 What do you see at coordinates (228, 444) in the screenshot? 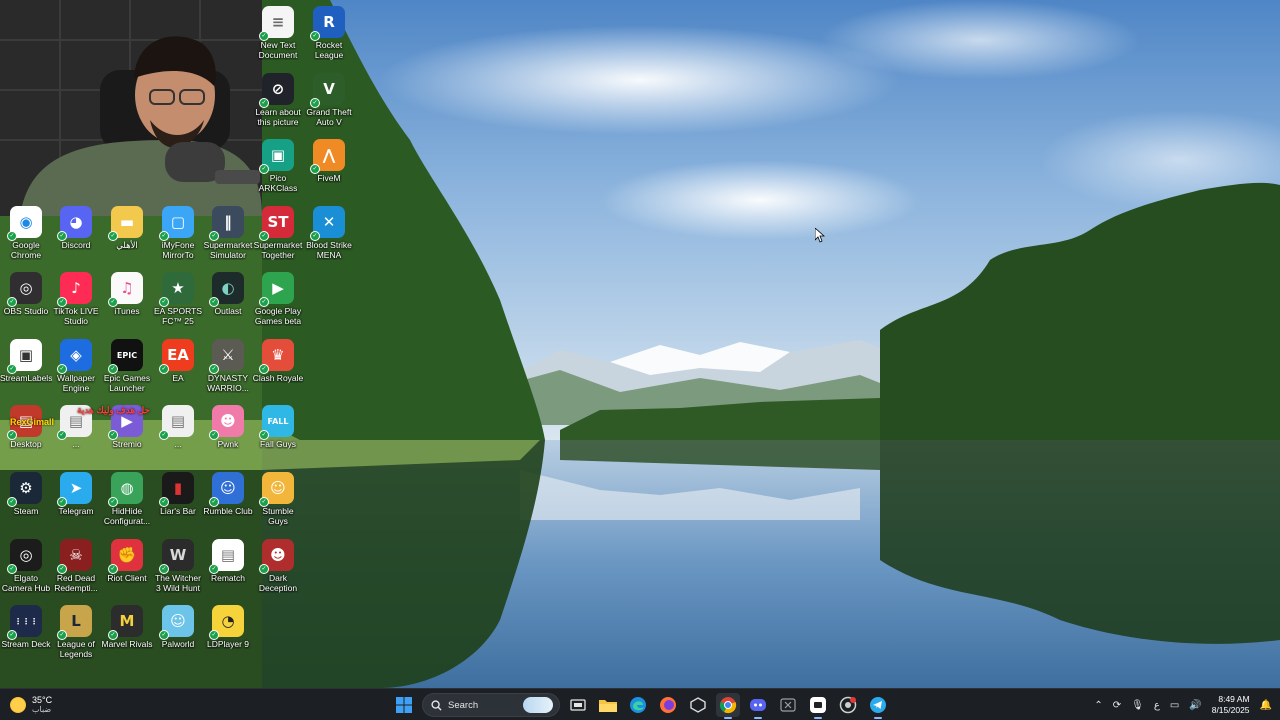
I see `desktop-icon-label: Pwnk` at bounding box center [228, 444].